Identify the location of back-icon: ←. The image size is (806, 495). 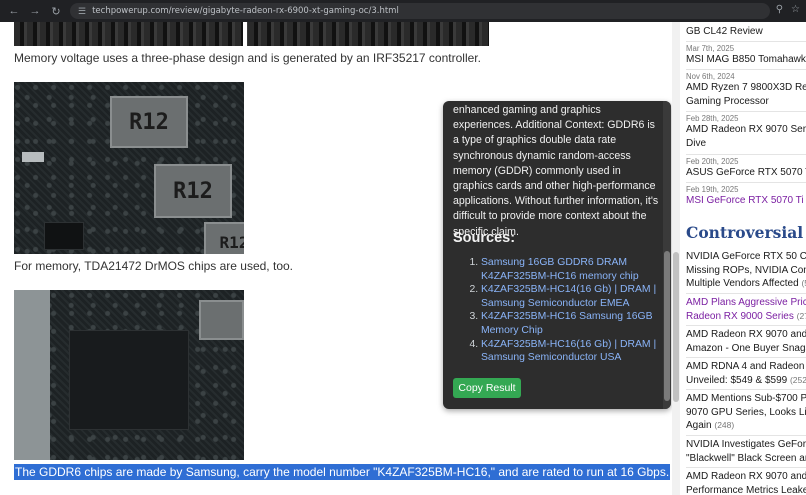
(14, 11).